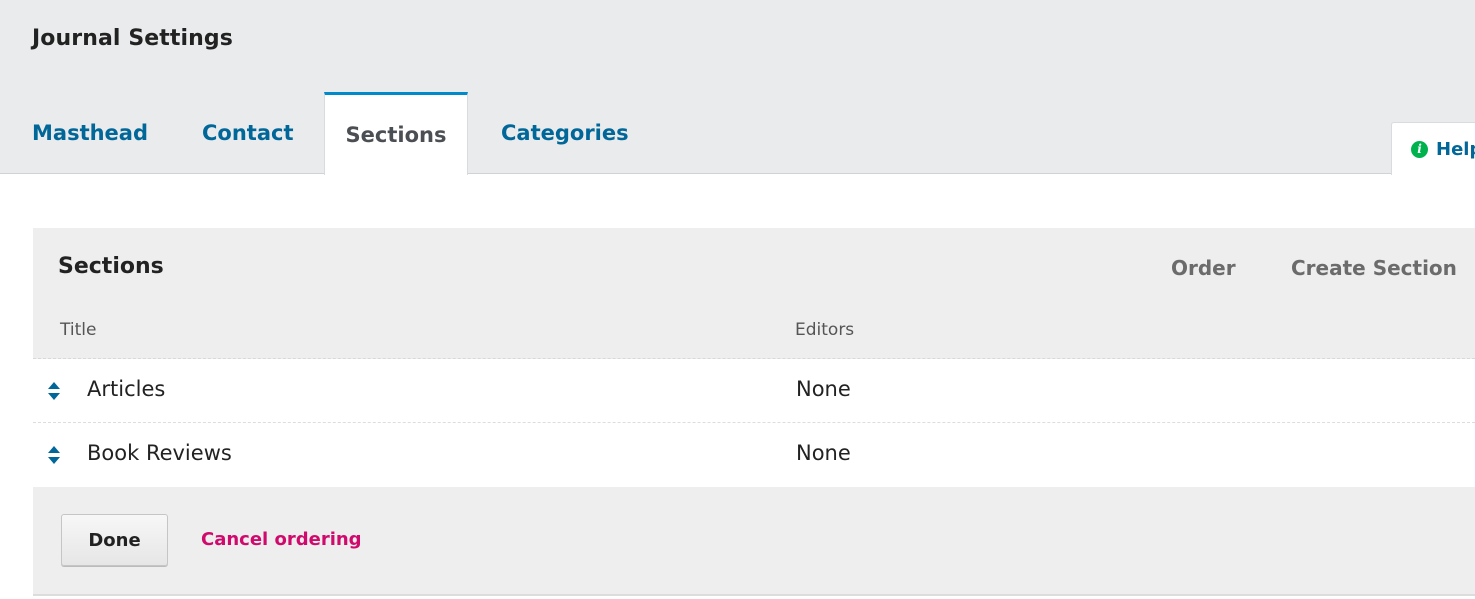 The image size is (1475, 599). I want to click on page-title: Journal Settings, so click(132, 38).